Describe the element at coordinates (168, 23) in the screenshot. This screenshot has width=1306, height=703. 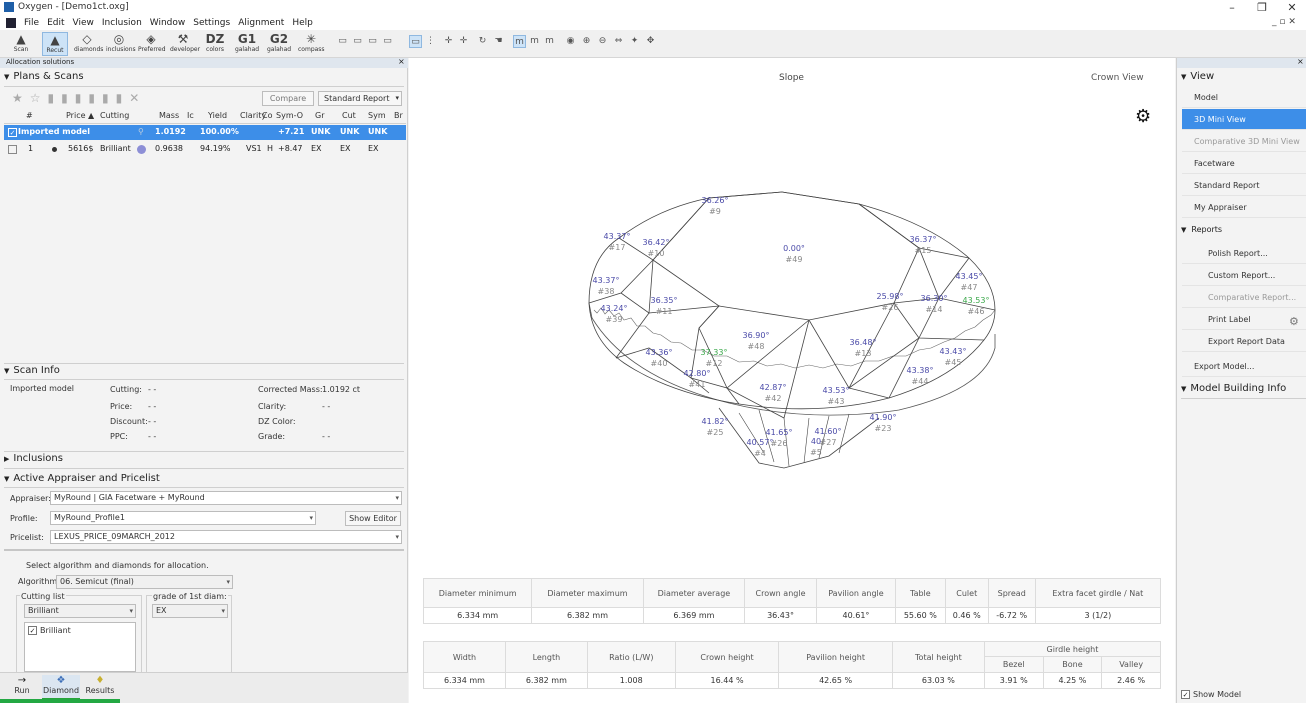
I see `menu-window: Window` at that location.